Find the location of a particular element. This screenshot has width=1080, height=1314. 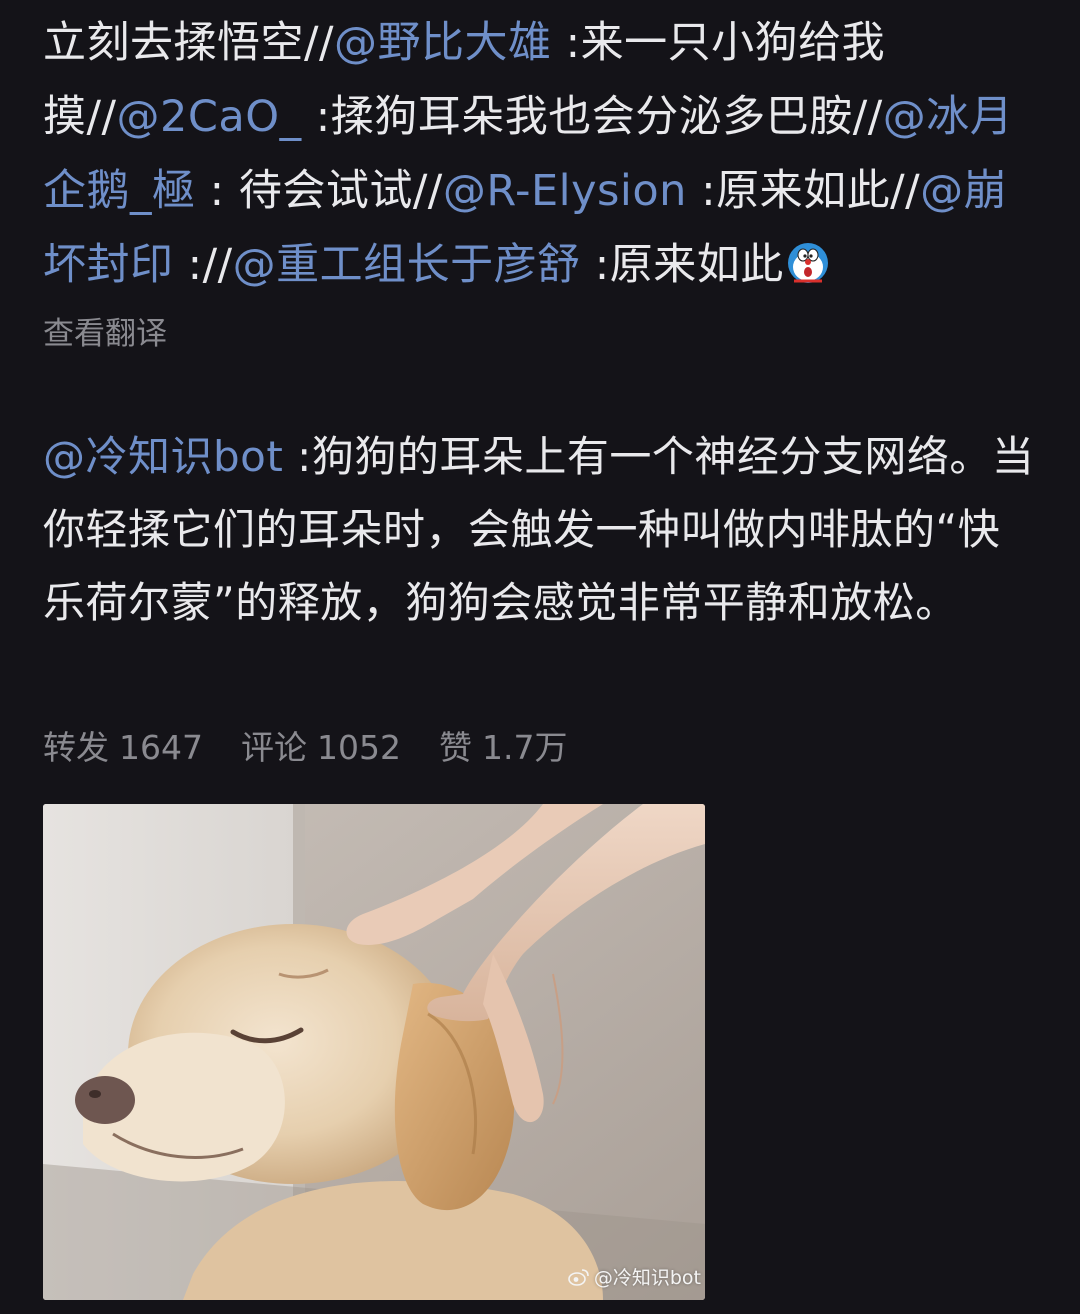

watermark-text: @冷知识bot is located at coordinates (647, 1278).